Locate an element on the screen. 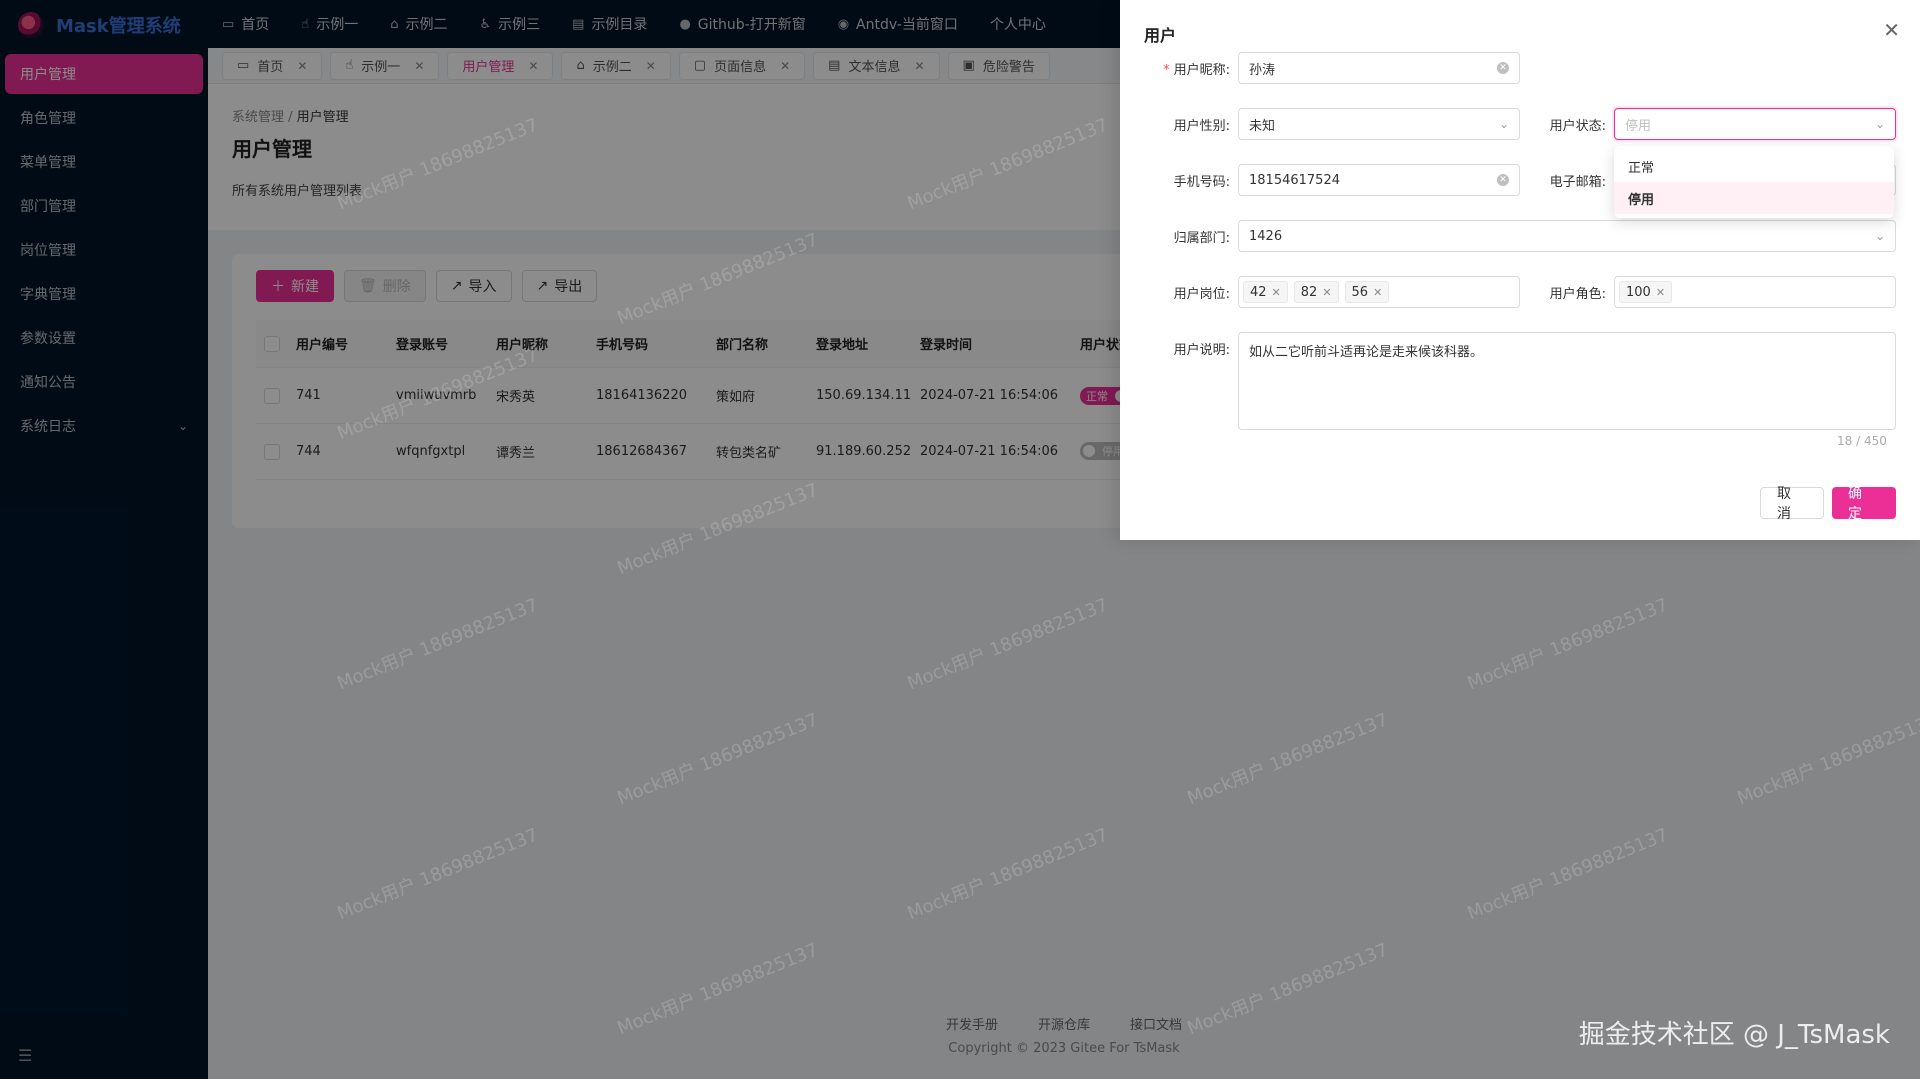  nickname-input: 孙涛 ✕ is located at coordinates (1379, 68).